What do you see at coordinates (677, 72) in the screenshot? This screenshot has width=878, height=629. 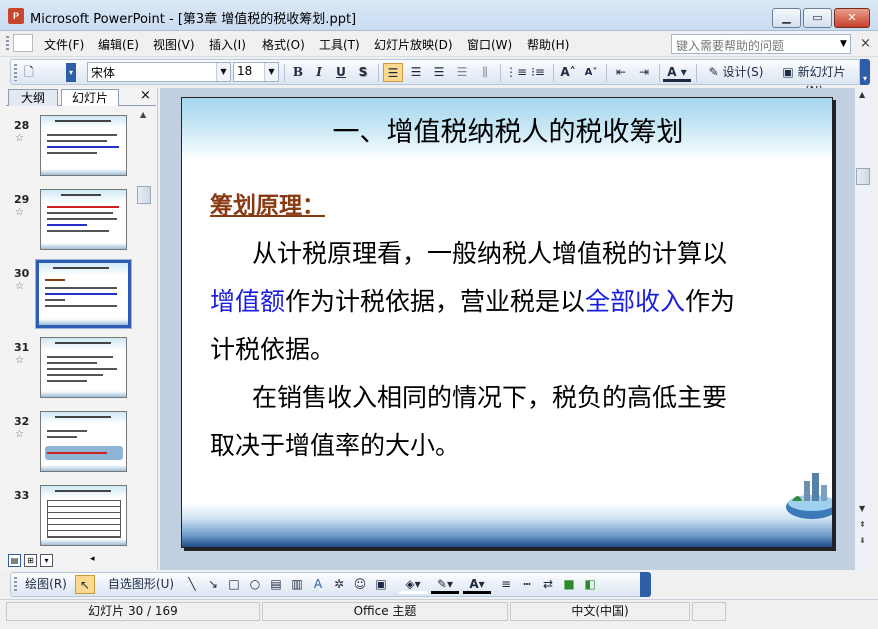 I see `font-color-icon: A ▾` at bounding box center [677, 72].